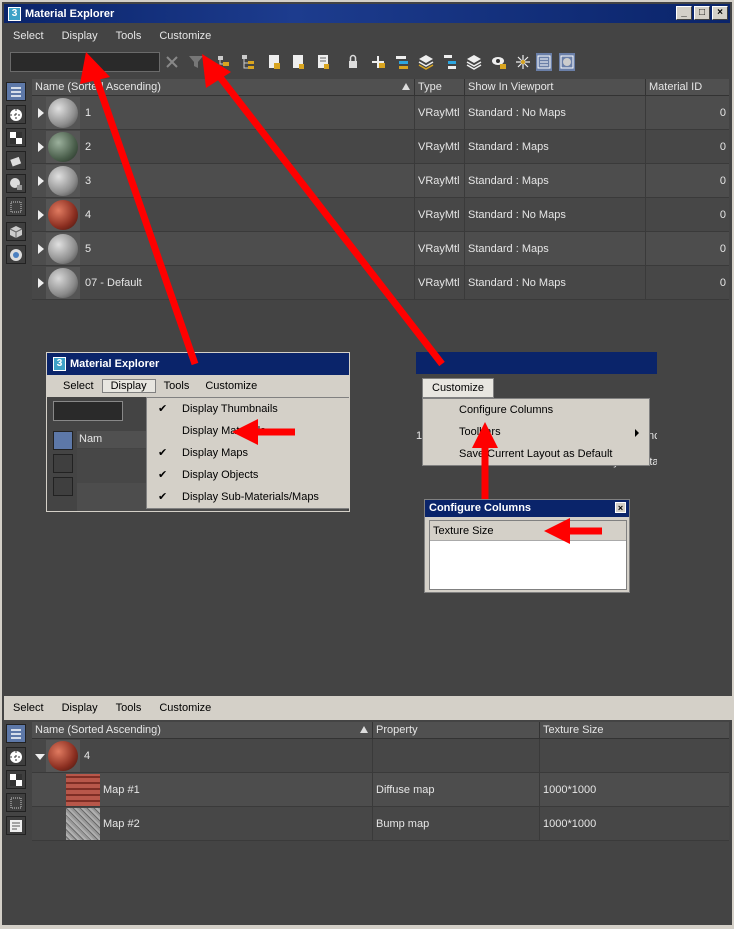  What do you see at coordinates (380, 180) in the screenshot?
I see `material-row: 3 VRayMtl Standard : Maps 0` at bounding box center [380, 180].